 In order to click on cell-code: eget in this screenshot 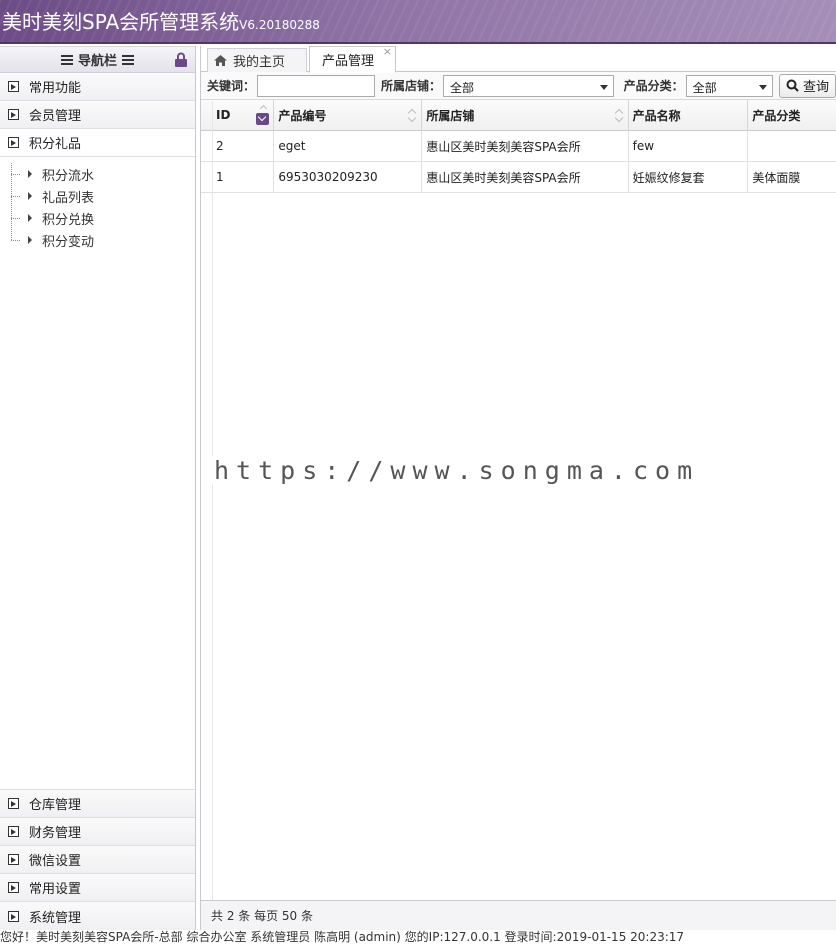, I will do `click(348, 146)`.